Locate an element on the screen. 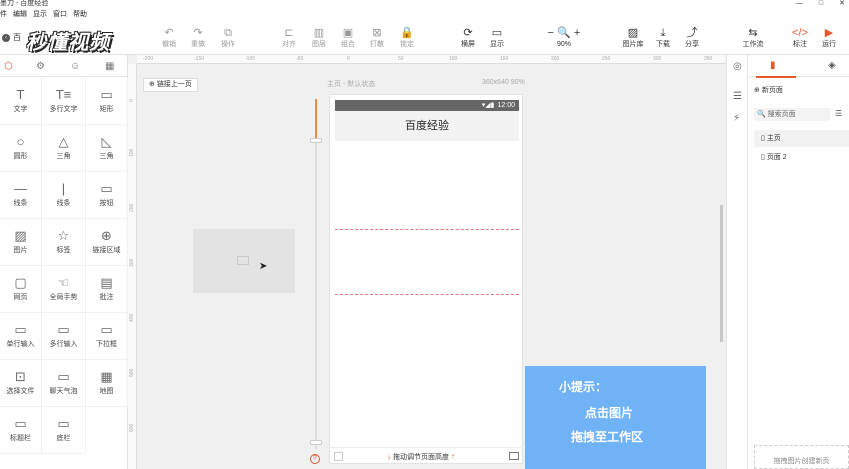  widget-item: ▢ 网页 is located at coordinates (21, 289).